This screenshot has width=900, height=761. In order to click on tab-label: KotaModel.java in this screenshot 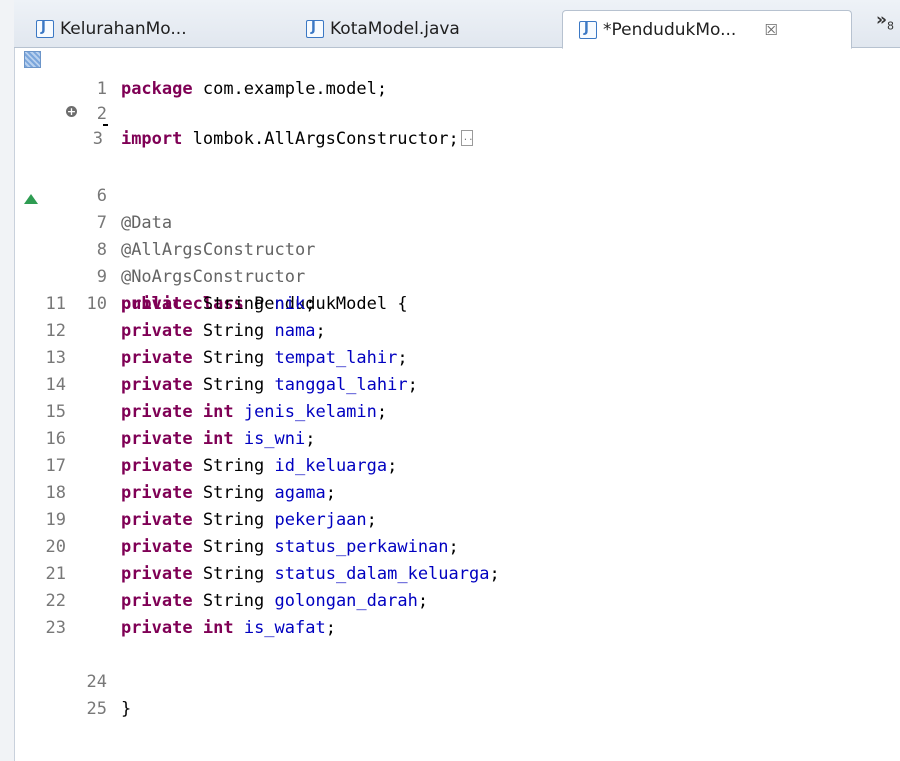, I will do `click(395, 29)`.